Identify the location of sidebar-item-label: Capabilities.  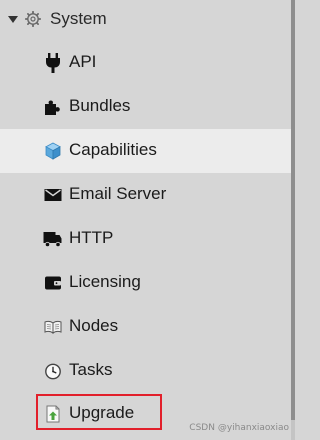
(113, 149).